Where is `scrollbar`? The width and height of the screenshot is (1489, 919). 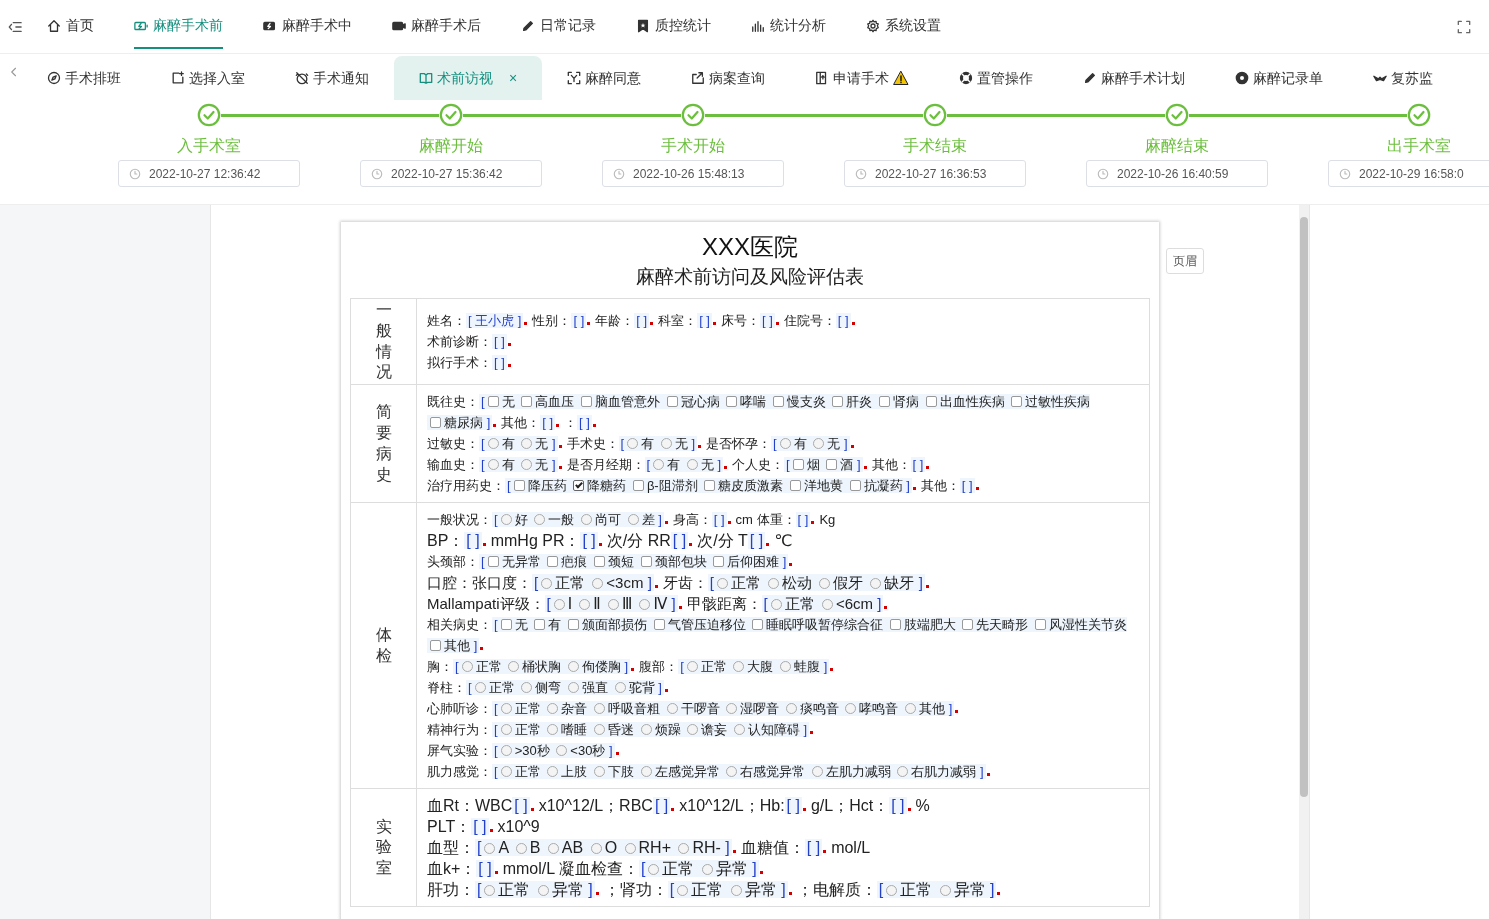
scrollbar is located at coordinates (1304, 562).